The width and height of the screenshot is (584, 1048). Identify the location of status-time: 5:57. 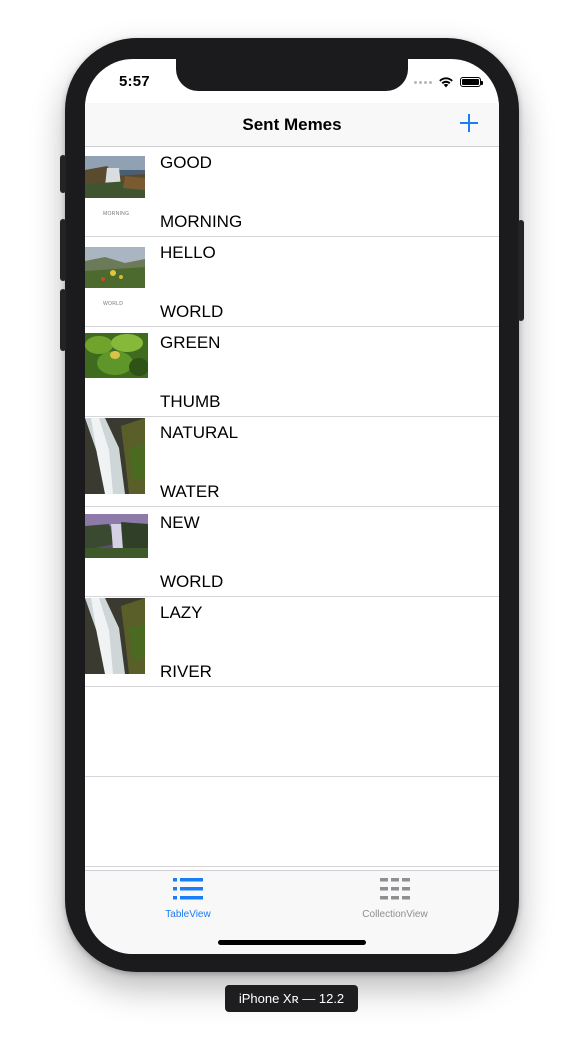
(134, 81).